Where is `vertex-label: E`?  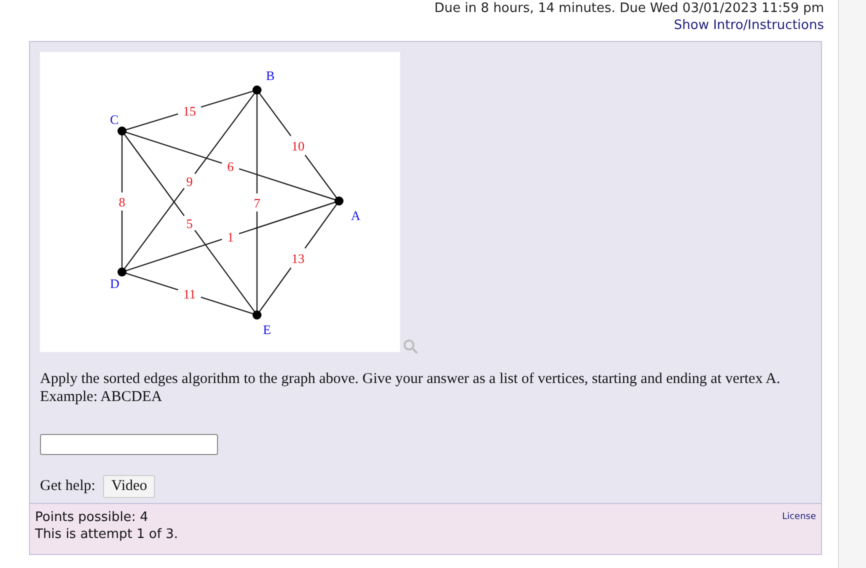 vertex-label: E is located at coordinates (267, 329).